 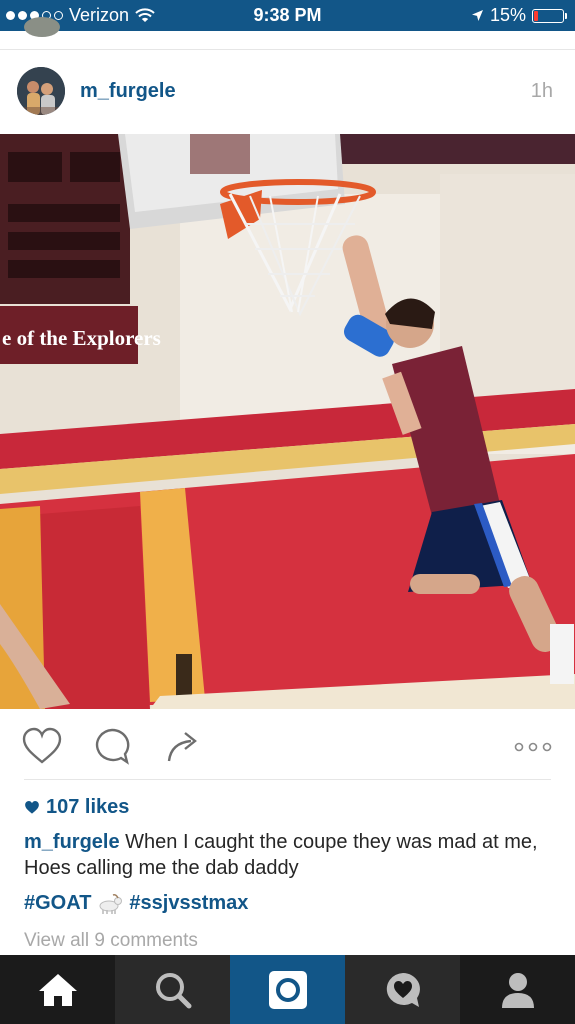 What do you see at coordinates (287, 15) in the screenshot?
I see `status-bar: Verizon 9:38 PM 15%` at bounding box center [287, 15].